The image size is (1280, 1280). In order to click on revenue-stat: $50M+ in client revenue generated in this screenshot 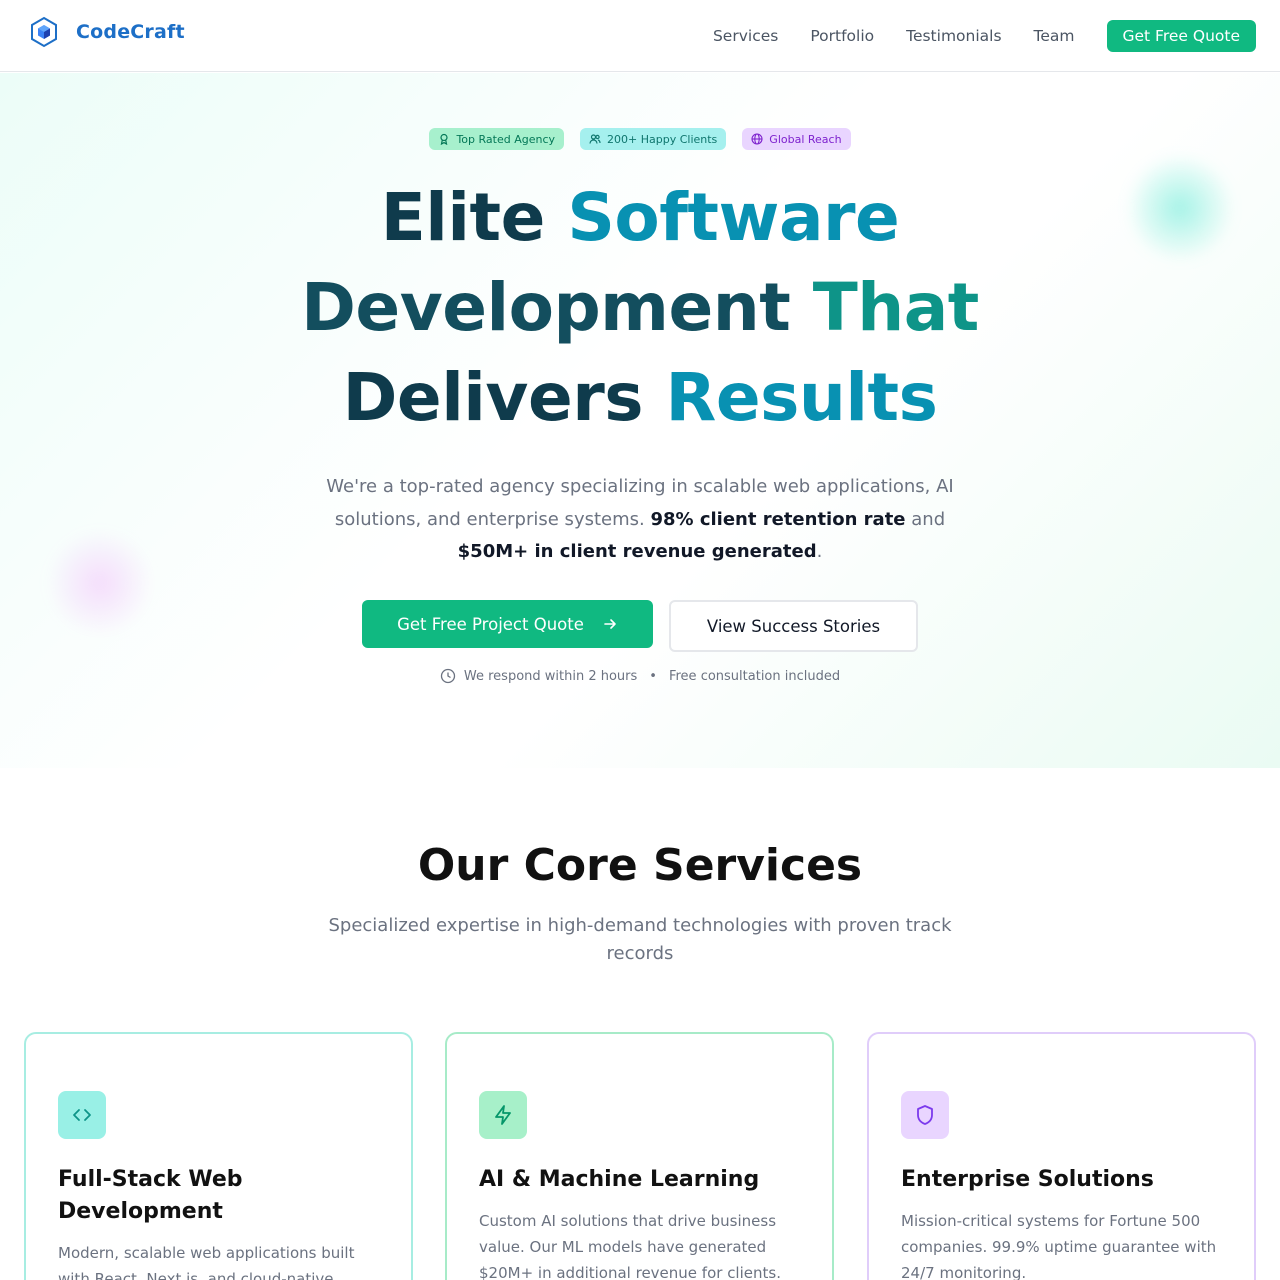, I will do `click(637, 551)`.